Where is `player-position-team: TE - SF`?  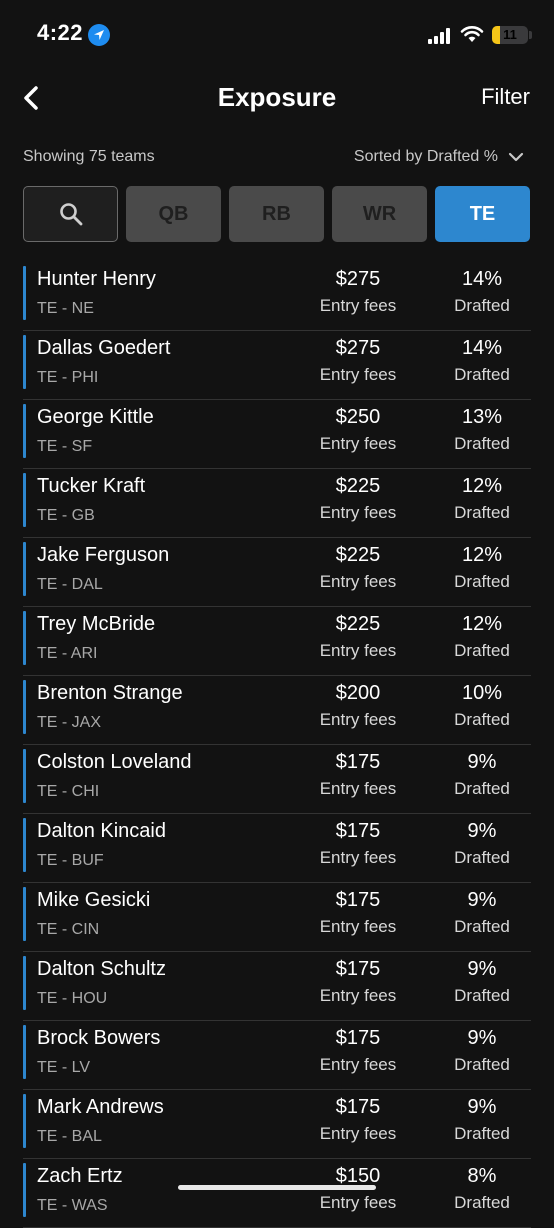
player-position-team: TE - SF is located at coordinates (65, 446).